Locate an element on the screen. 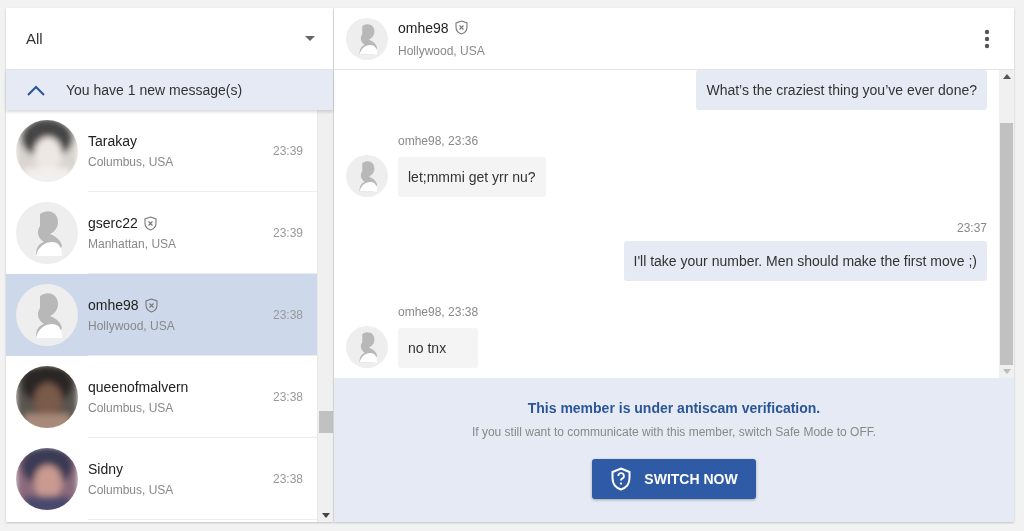  switch-now-button: SWITCH NOW is located at coordinates (674, 479).